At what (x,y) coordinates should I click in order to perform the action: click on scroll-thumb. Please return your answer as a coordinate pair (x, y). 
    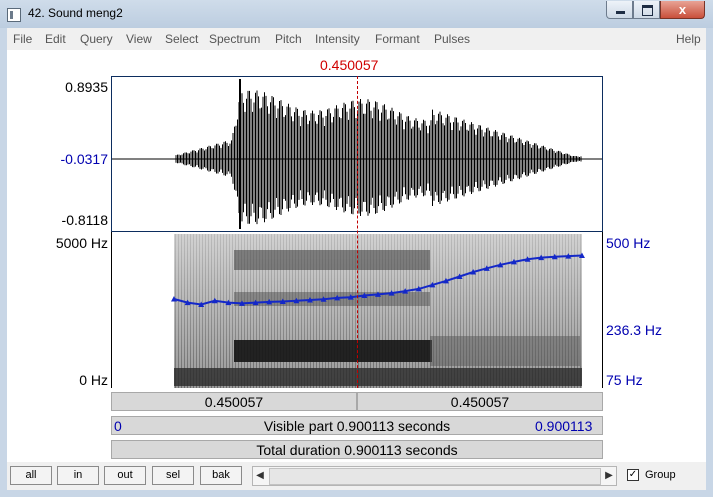
    Looking at the image, I should click on (435, 476).